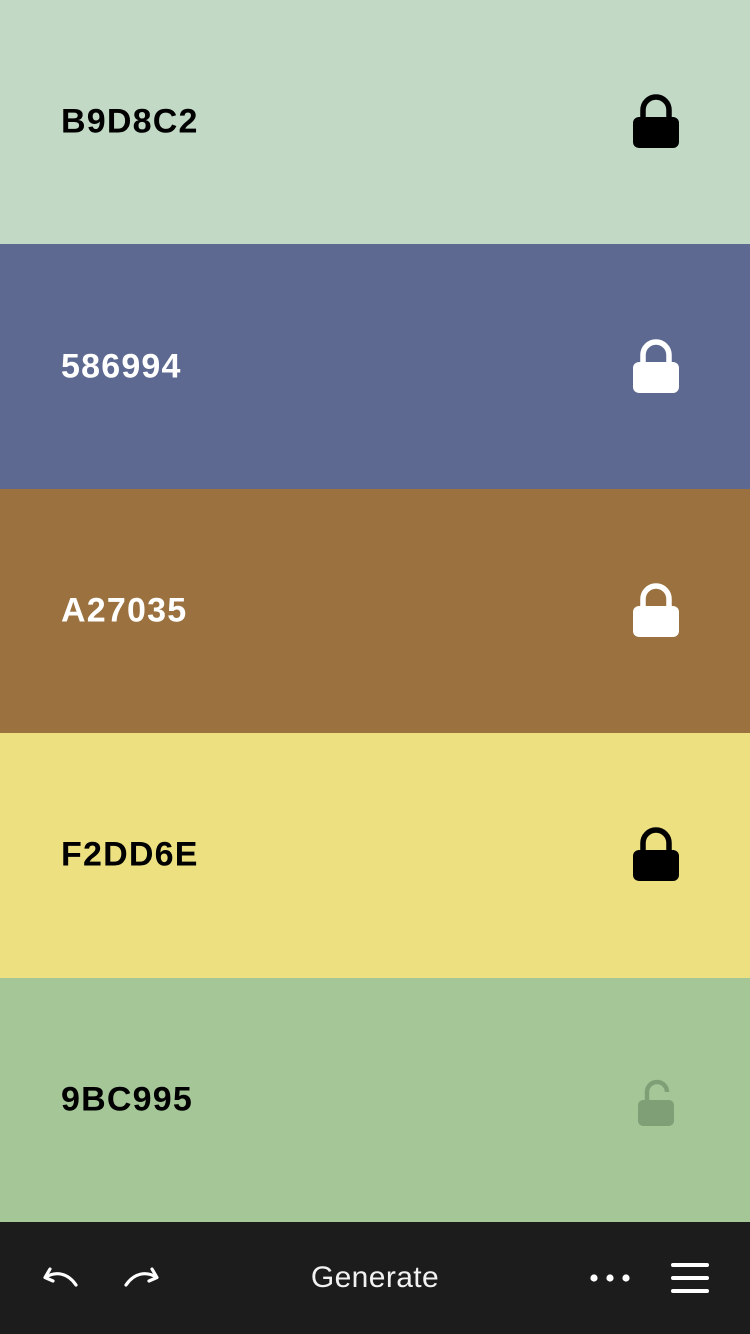 The image size is (750, 1334). I want to click on menu-icon, so click(690, 1278).